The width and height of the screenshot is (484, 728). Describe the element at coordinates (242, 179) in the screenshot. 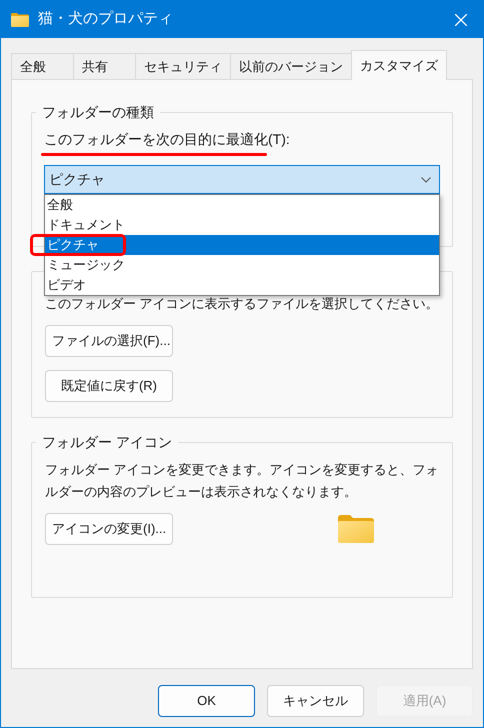

I see `dropdown: ピクチャ` at that location.